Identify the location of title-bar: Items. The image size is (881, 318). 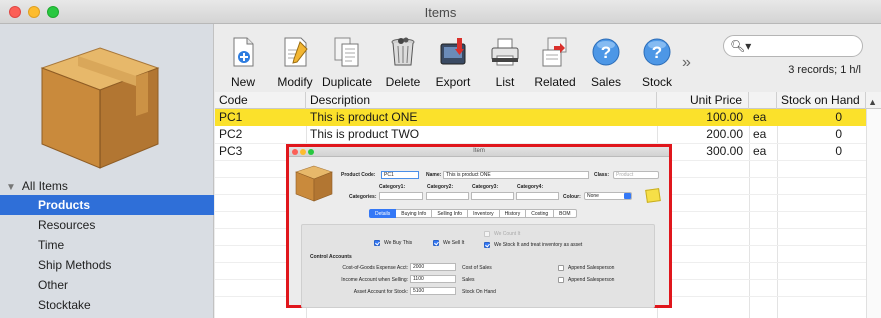
(440, 12).